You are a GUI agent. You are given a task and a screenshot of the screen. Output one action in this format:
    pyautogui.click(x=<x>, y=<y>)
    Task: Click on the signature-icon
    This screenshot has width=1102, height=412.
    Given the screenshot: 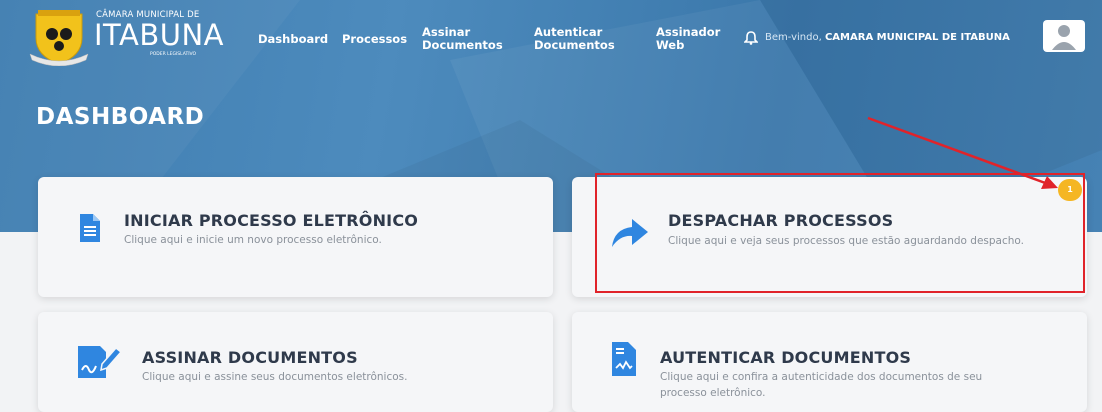 What is the action you would take?
    pyautogui.click(x=100, y=362)
    